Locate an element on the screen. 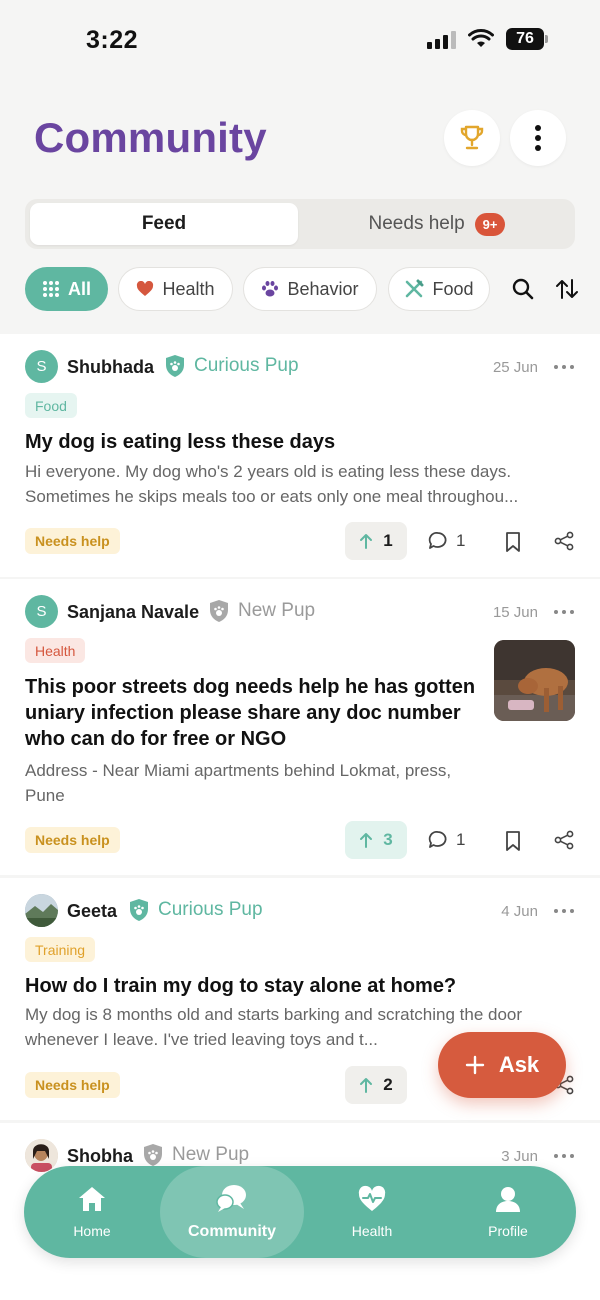  paw-icon is located at coordinates (270, 289).